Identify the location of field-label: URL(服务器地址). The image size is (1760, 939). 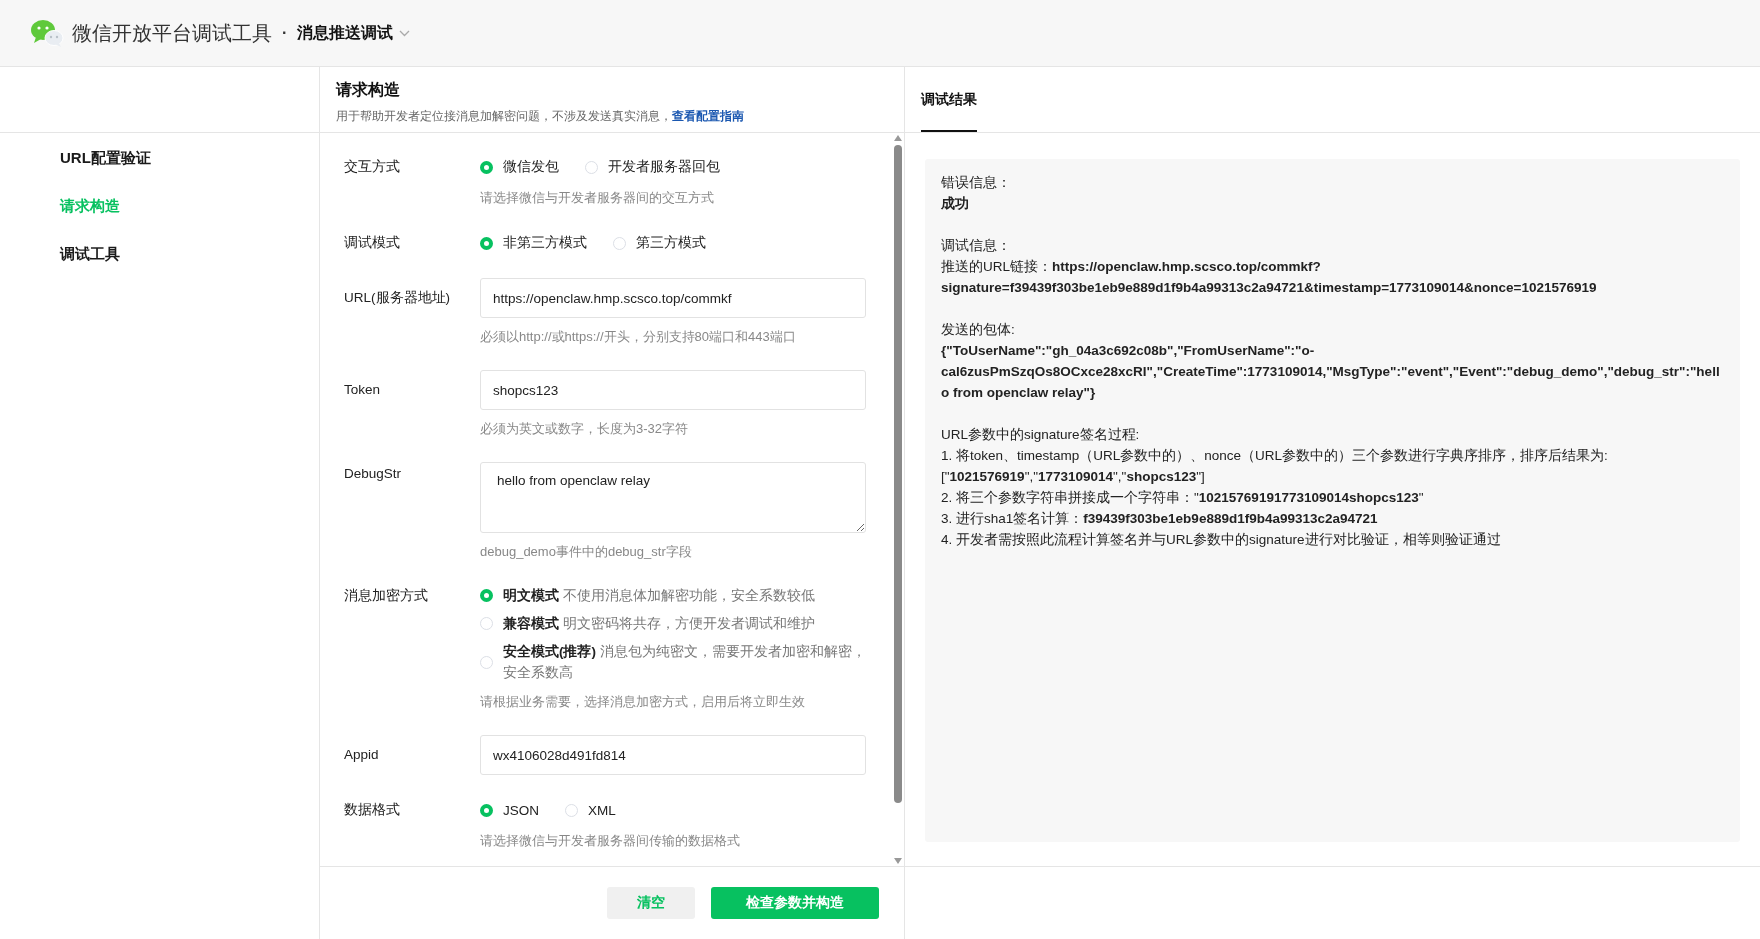
(397, 298).